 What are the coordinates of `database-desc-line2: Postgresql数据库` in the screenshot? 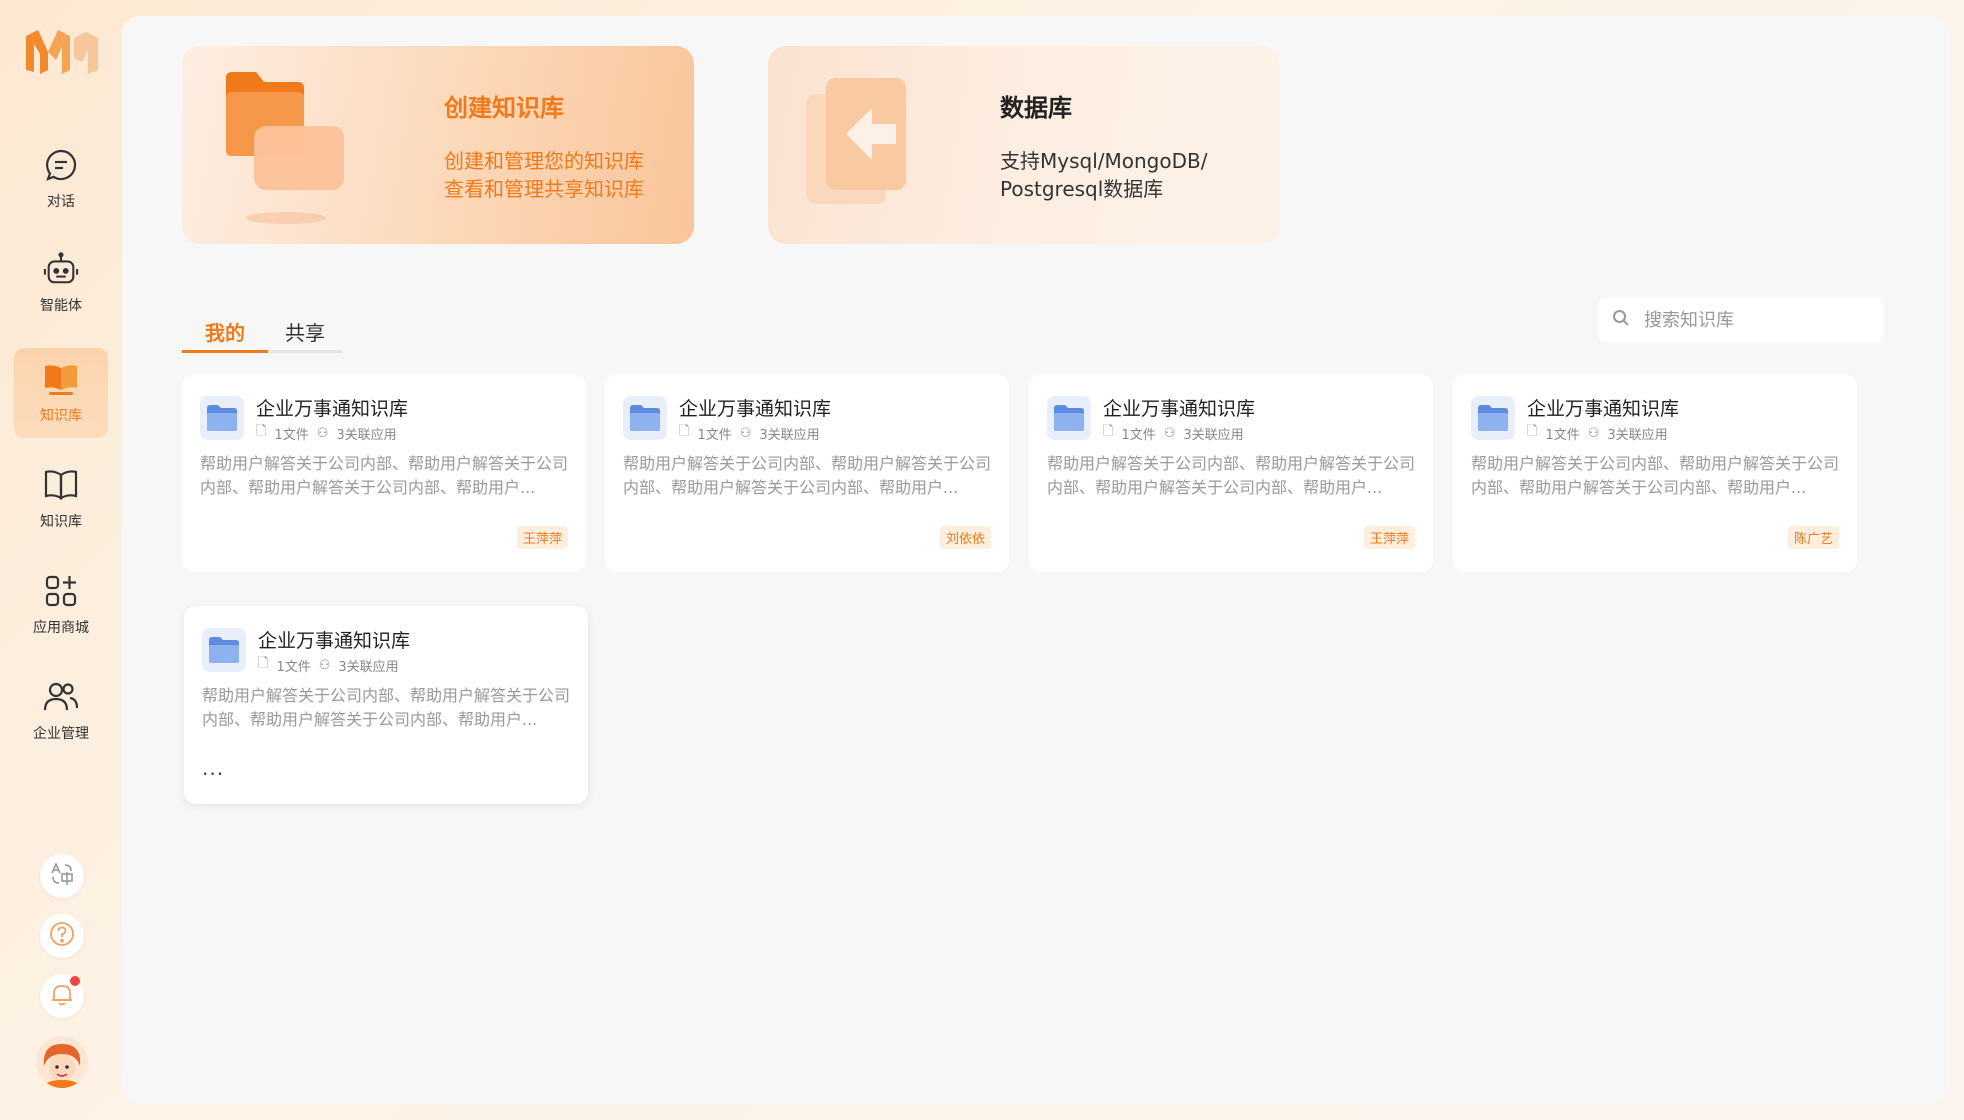 It's located at (1082, 189).